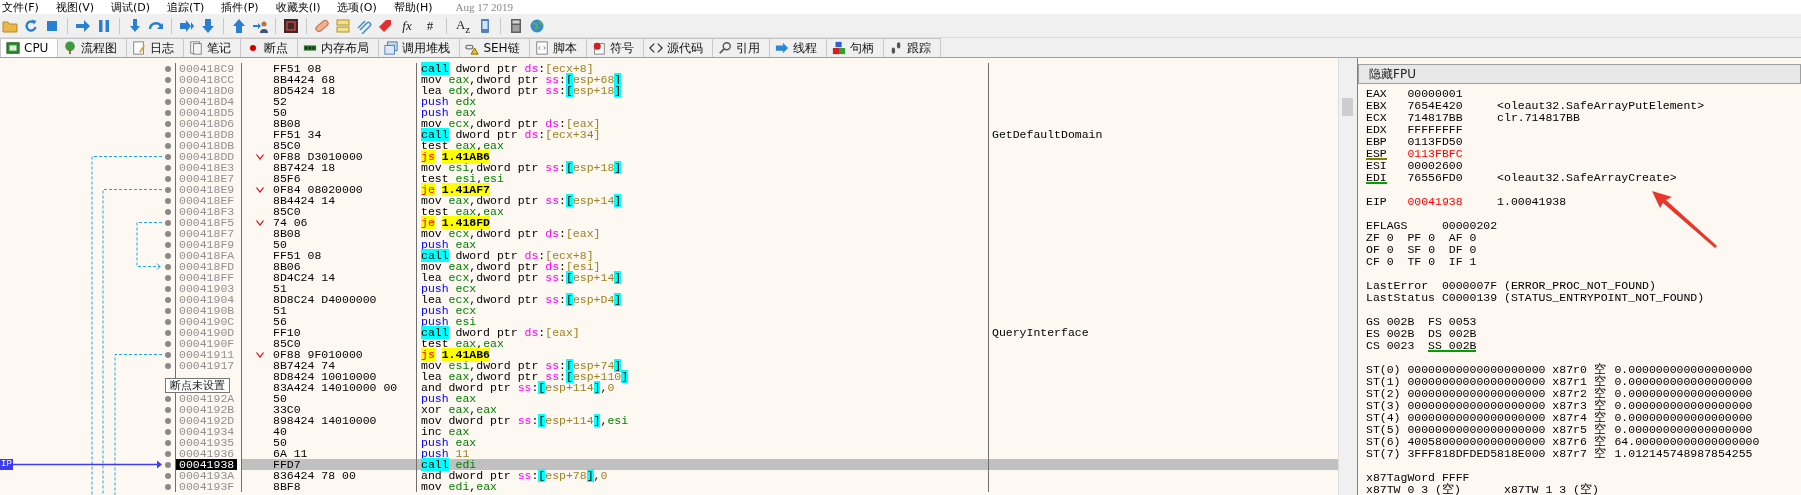 The width and height of the screenshot is (1801, 495). What do you see at coordinates (31, 25) in the screenshot?
I see `restart-icon` at bounding box center [31, 25].